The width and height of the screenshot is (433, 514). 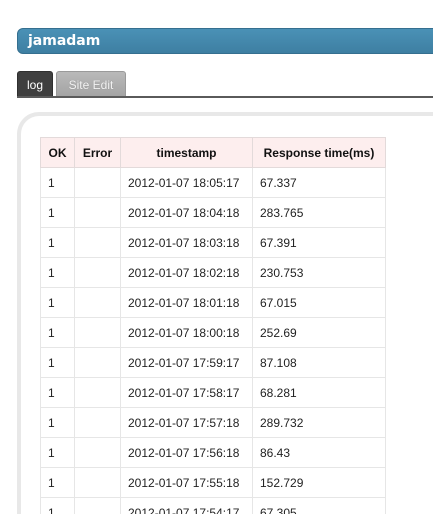 I want to click on table-row: 1 2012-01-07 18:03:18 67.391, so click(x=213, y=242).